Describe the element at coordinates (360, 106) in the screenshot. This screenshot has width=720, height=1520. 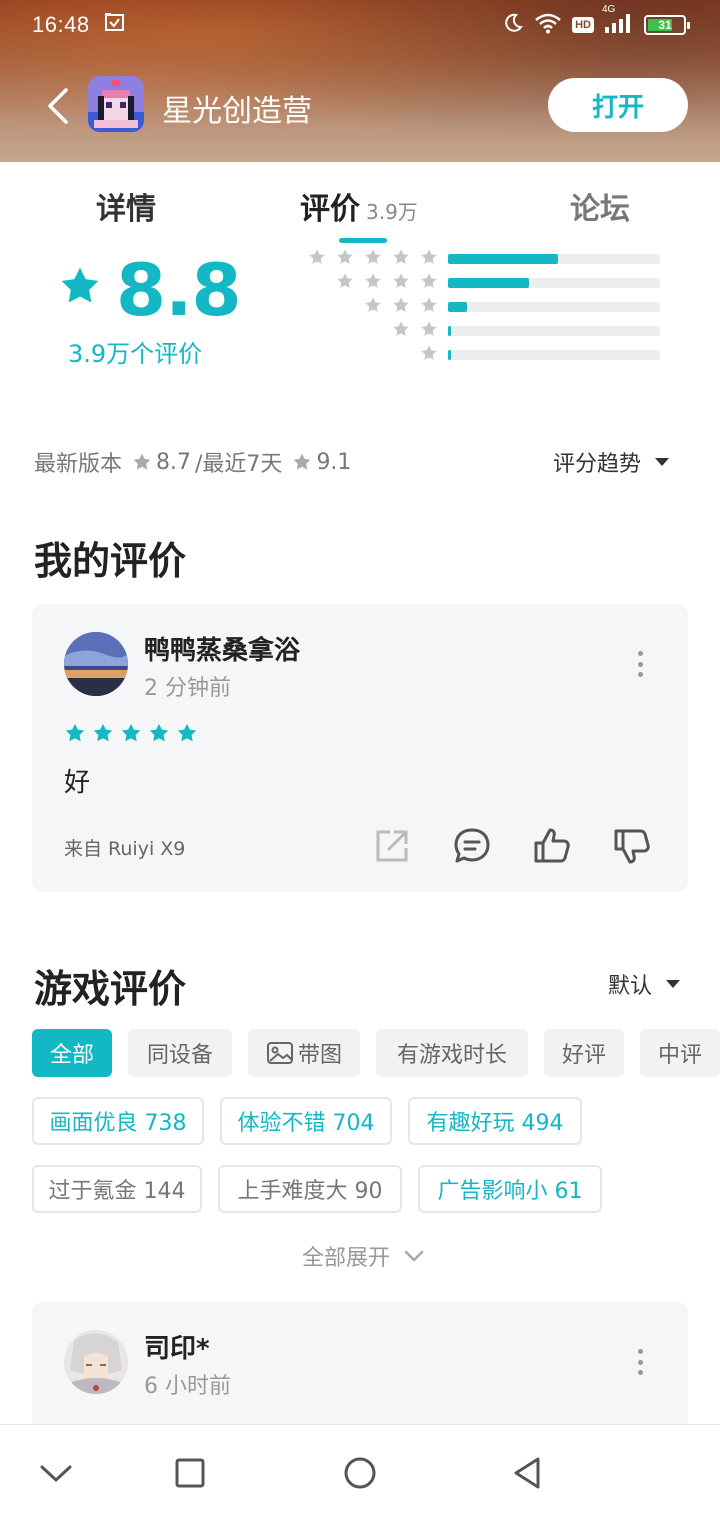
I see `app-bar: 星光创造营 打开` at that location.